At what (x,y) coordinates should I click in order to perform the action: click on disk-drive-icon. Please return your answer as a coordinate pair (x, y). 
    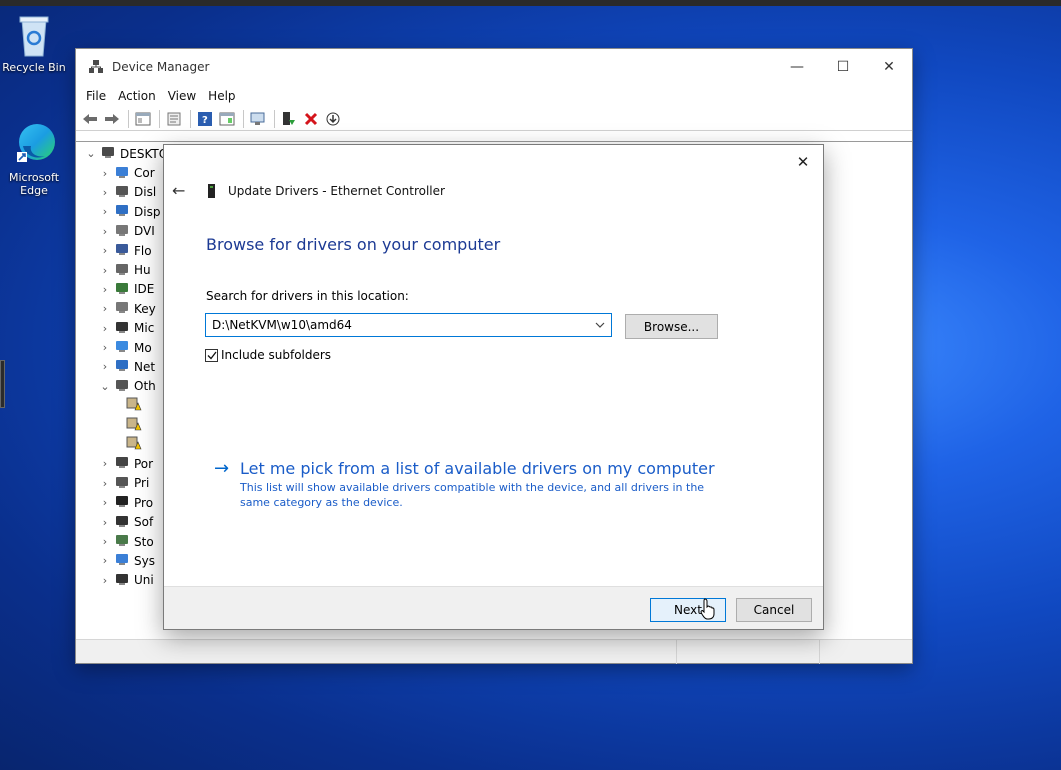
    Looking at the image, I should click on (123, 192).